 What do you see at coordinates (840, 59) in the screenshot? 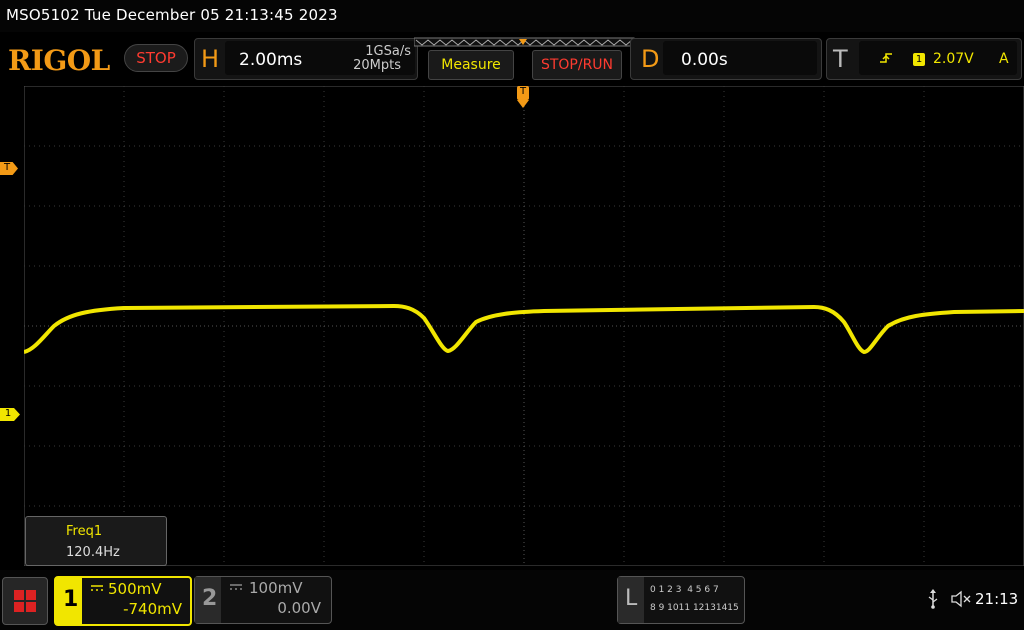
I see `trigger-letter: T` at bounding box center [840, 59].